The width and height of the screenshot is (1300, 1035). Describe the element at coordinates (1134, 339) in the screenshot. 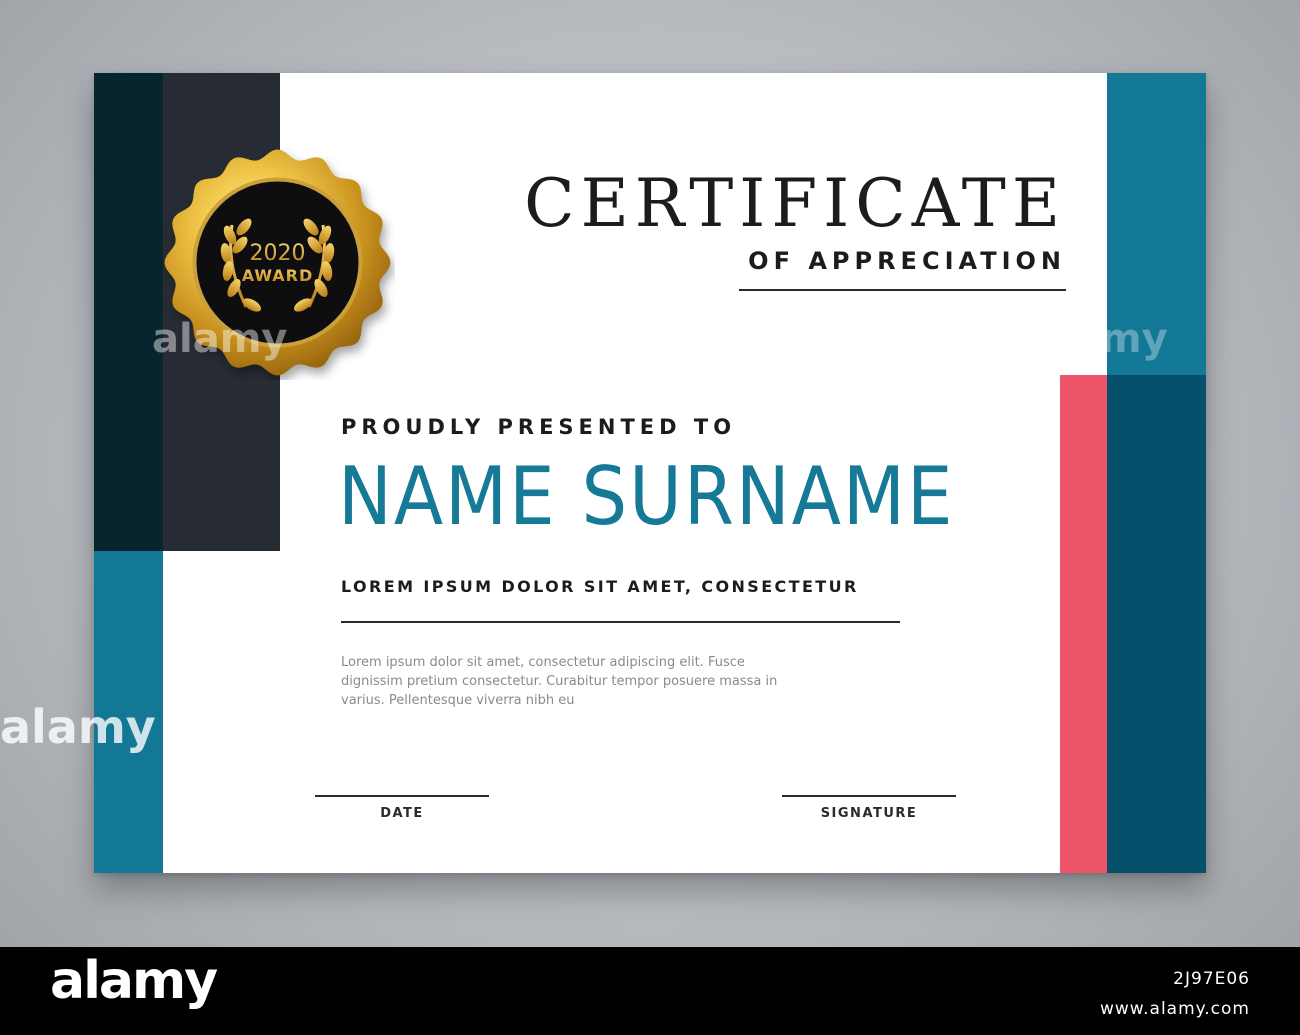

I see `watermark-text: my` at that location.